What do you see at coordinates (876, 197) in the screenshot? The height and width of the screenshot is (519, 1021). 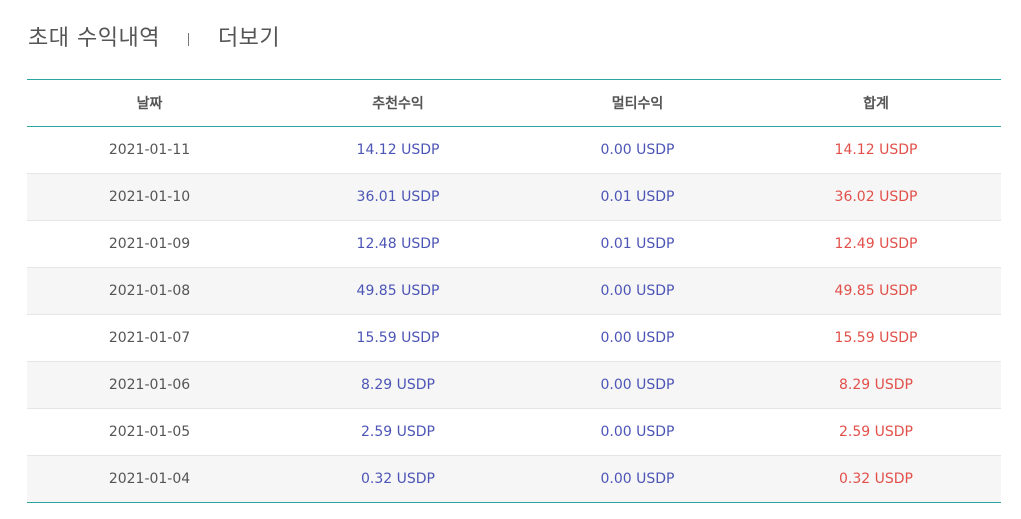 I see `total-cell: 36.02 USDP` at bounding box center [876, 197].